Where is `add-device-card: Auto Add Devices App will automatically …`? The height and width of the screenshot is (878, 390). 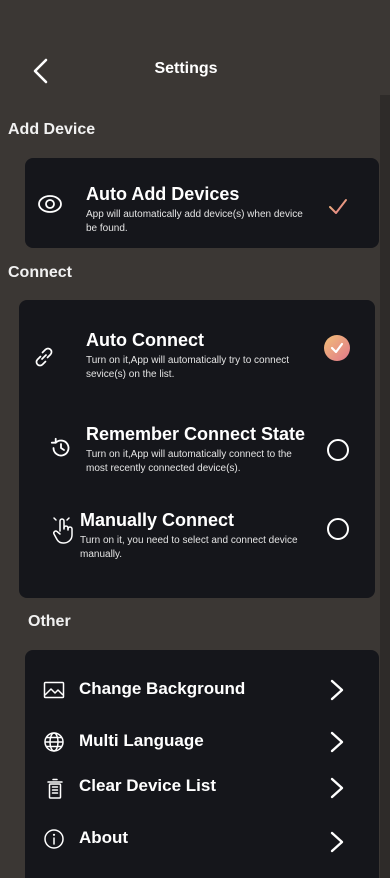
add-device-card: Auto Add Devices App will automatically … is located at coordinates (202, 203).